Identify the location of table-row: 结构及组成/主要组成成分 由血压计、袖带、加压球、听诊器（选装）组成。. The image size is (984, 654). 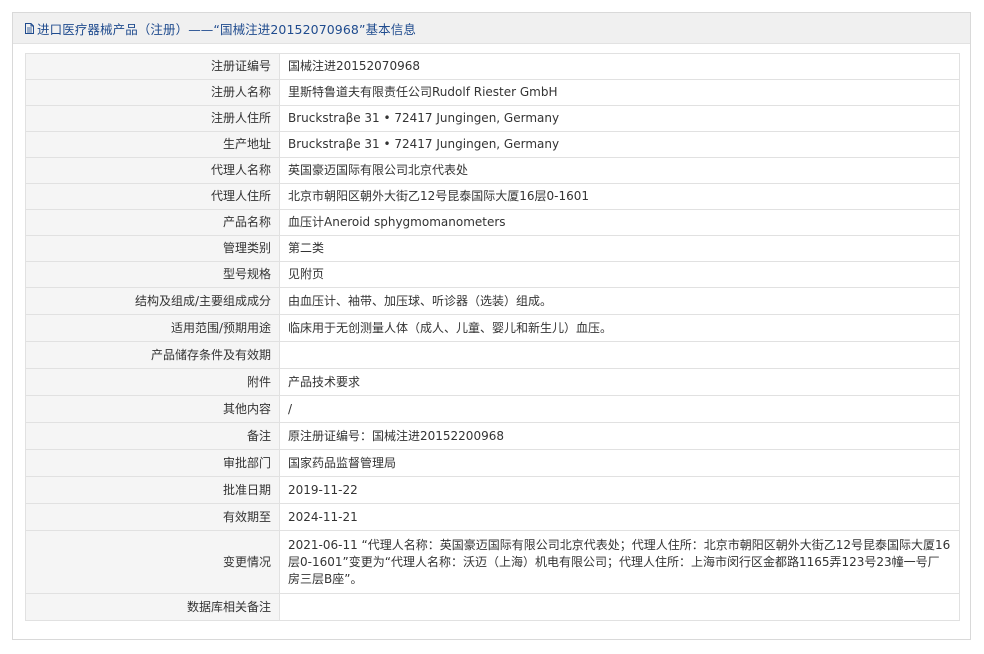
(492, 301).